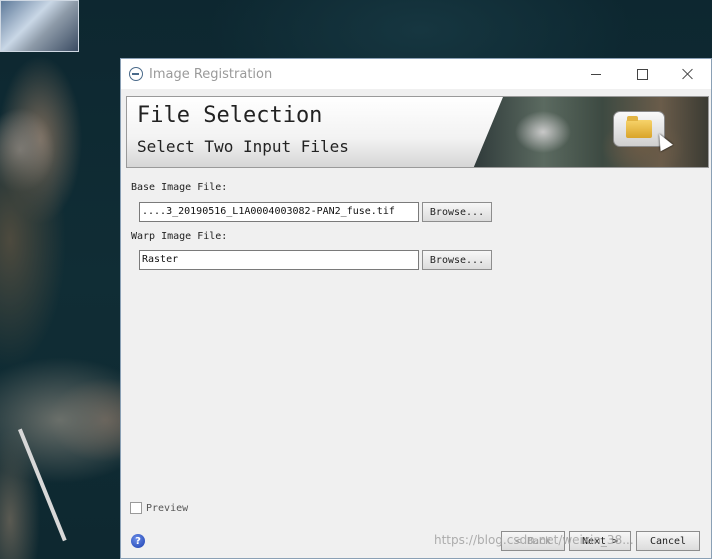 This screenshot has width=712, height=559. Describe the element at coordinates (211, 74) in the screenshot. I see `window-title: Image Registration` at that location.